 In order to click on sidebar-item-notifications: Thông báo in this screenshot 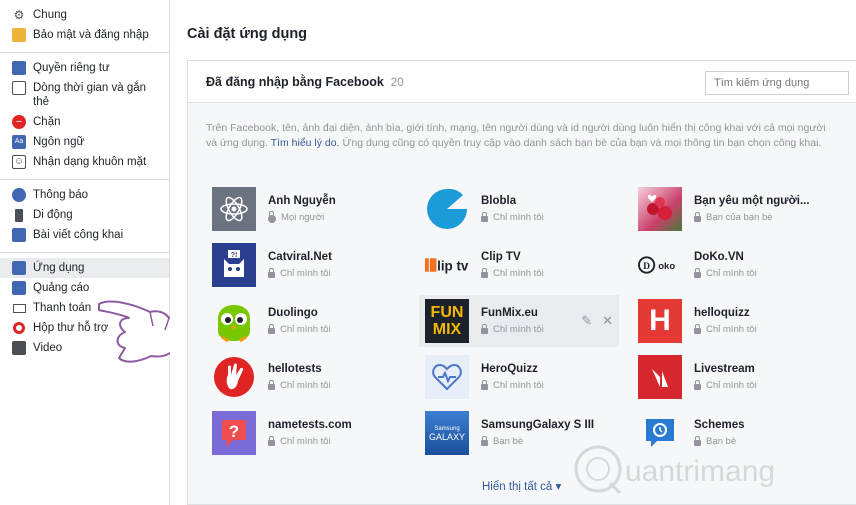, I will do `click(84, 195)`.